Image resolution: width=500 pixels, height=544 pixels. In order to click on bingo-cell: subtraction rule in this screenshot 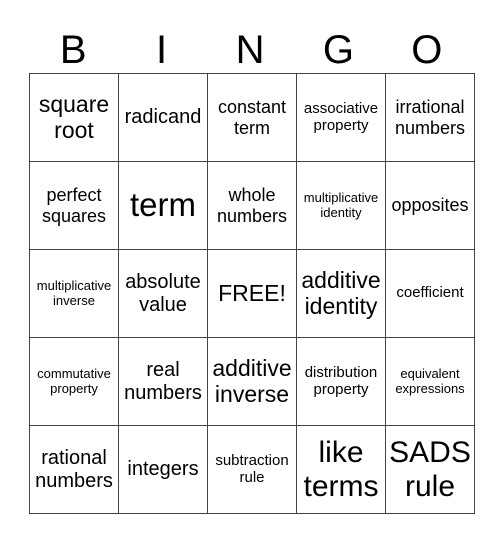, I will do `click(252, 469)`.